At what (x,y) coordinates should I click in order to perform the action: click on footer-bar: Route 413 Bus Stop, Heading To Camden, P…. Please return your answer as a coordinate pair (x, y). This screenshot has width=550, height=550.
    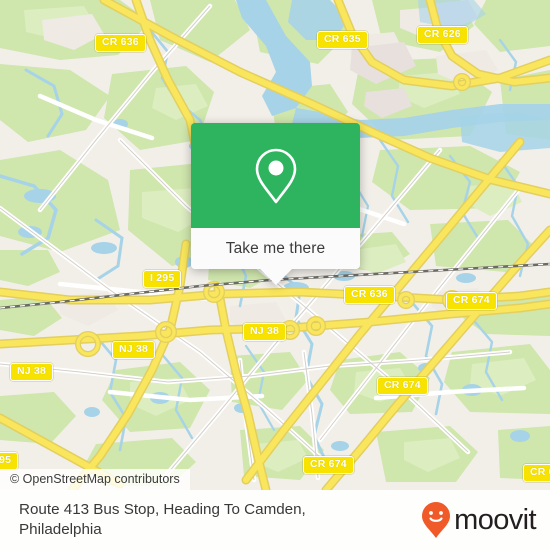
    Looking at the image, I should click on (275, 520).